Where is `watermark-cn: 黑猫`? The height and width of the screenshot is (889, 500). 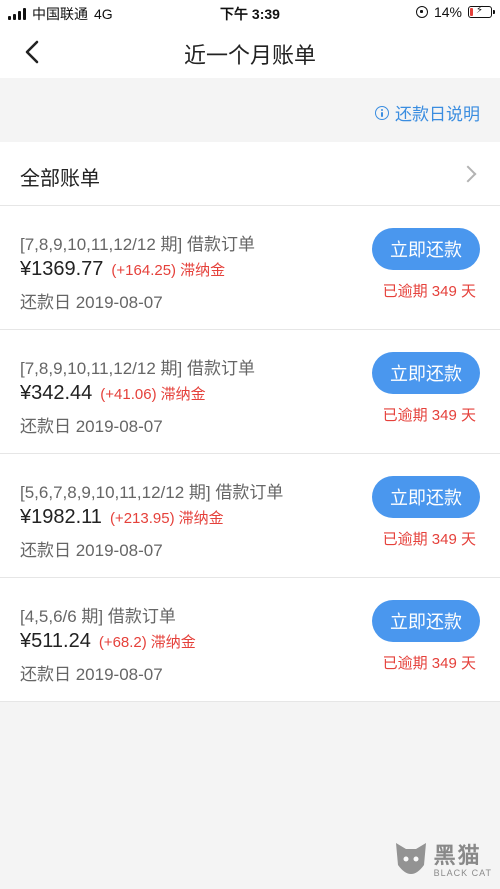
watermark-cn: 黑猫 is located at coordinates (457, 855).